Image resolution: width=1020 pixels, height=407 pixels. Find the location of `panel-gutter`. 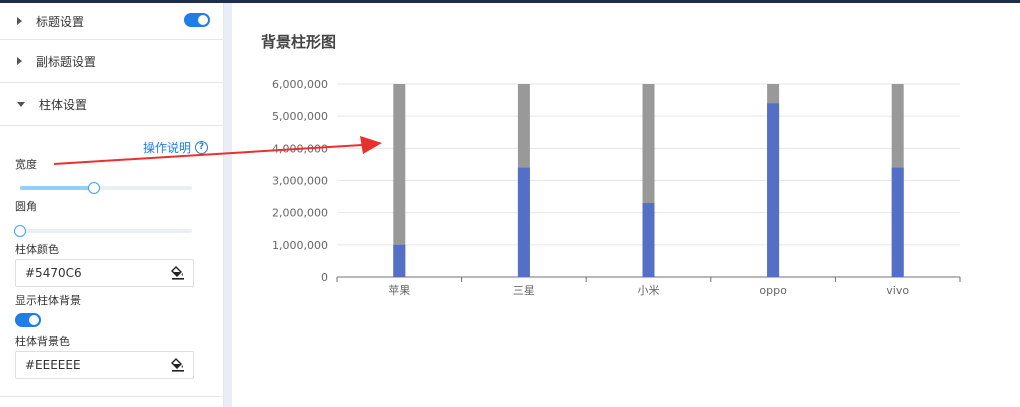

panel-gutter is located at coordinates (228, 205).